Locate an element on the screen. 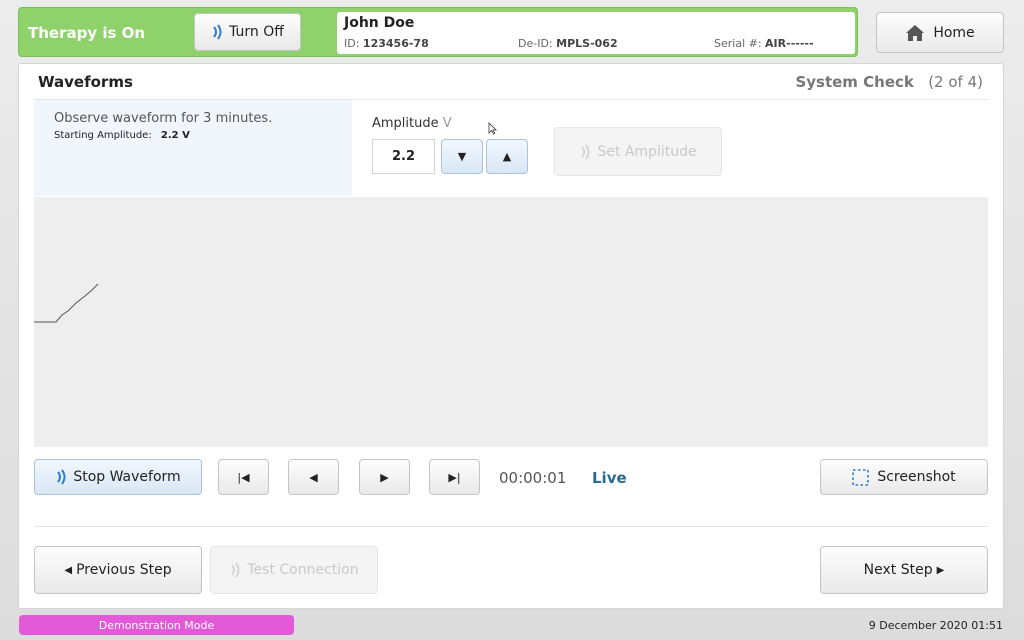 This screenshot has width=1024, height=640. skip-to-start-button: |◀ is located at coordinates (243, 477).